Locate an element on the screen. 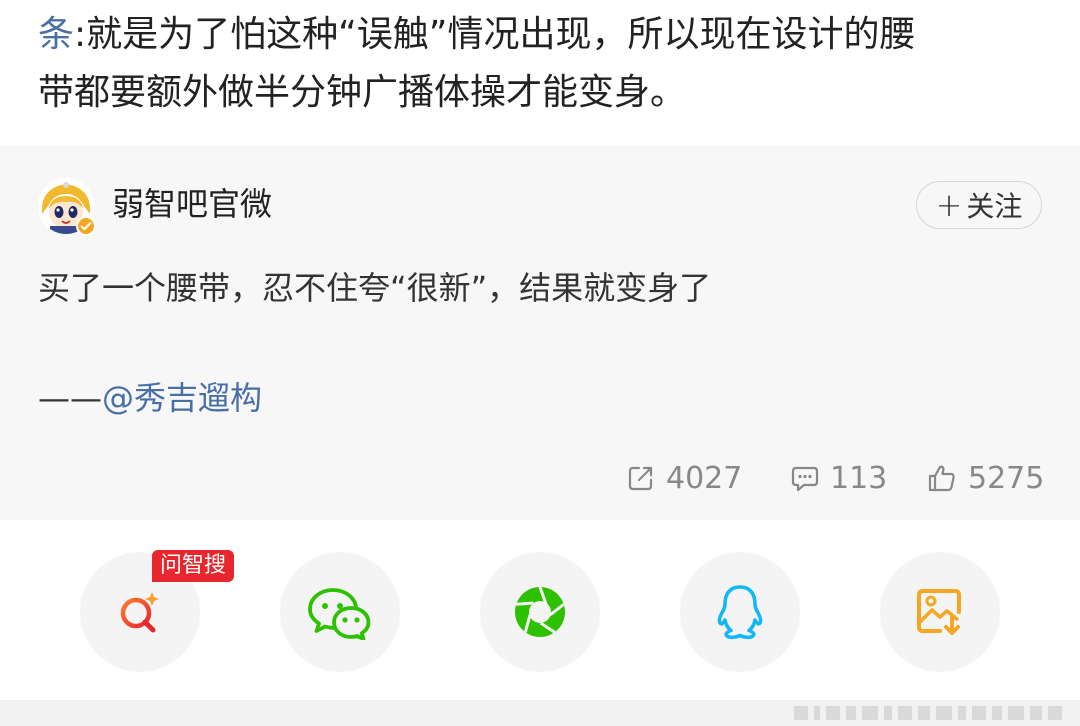 The image size is (1080, 726). wechat-icon is located at coordinates (339, 614).